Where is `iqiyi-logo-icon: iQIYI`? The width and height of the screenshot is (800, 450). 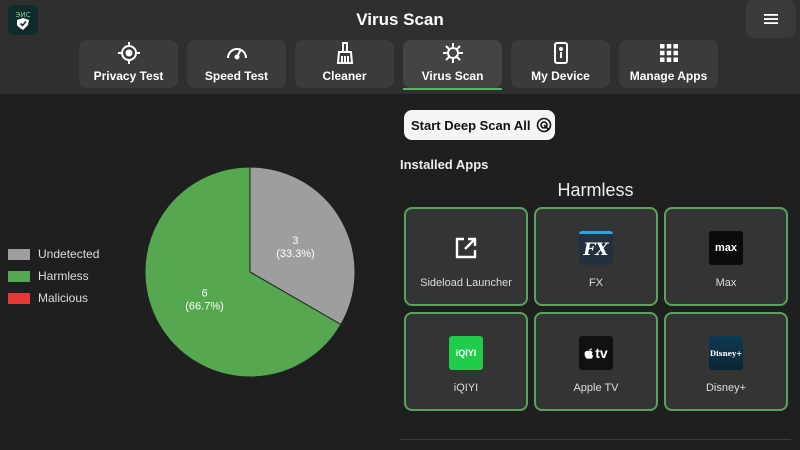 iqiyi-logo-icon: iQIYI is located at coordinates (466, 353).